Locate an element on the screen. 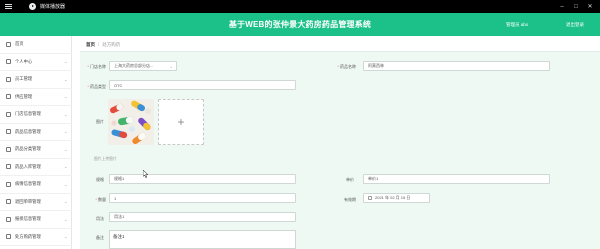 The image size is (600, 249). sidebar-item-label: 退回单审管理 is located at coordinates (28, 201).